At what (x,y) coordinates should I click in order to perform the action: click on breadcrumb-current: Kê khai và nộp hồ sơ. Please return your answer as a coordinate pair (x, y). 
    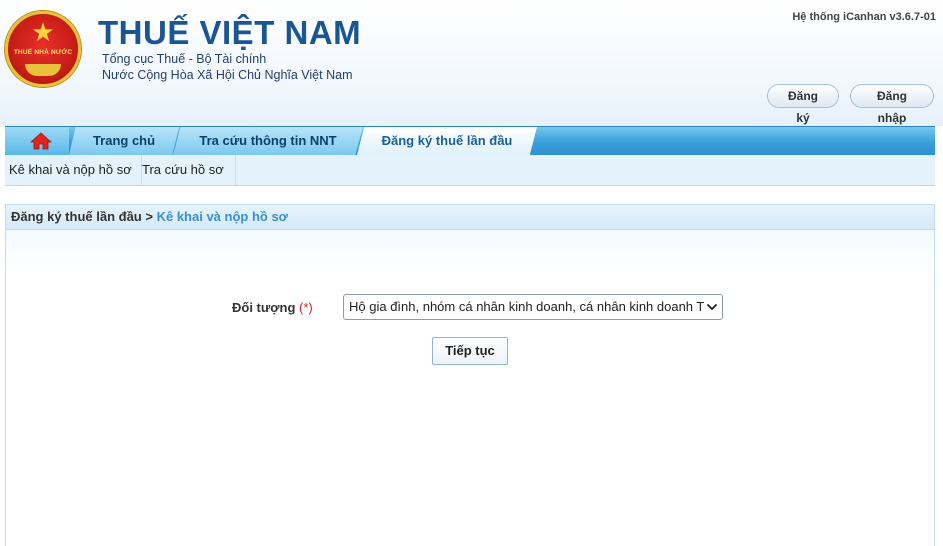
    Looking at the image, I should click on (222, 216).